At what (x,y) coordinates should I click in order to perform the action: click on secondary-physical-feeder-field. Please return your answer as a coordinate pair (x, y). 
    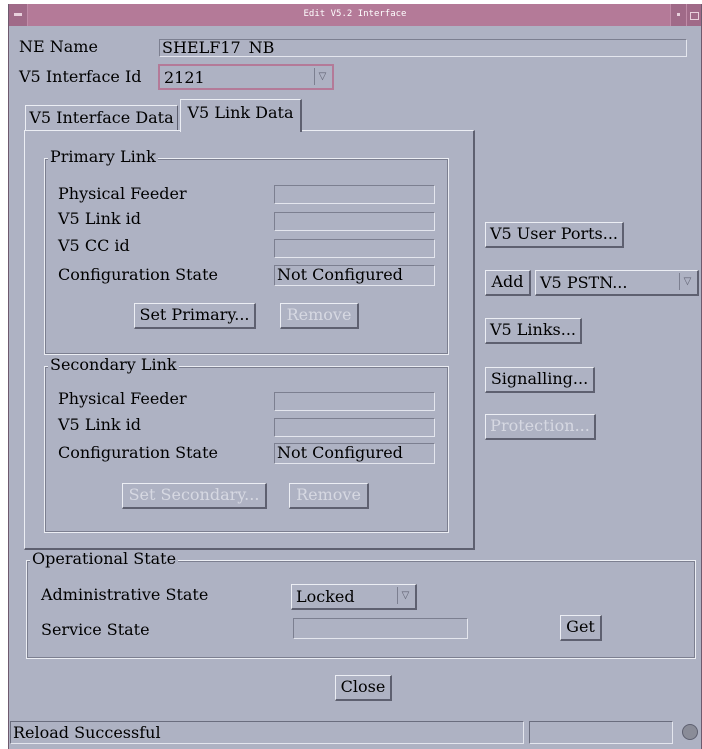
    Looking at the image, I should click on (354, 401).